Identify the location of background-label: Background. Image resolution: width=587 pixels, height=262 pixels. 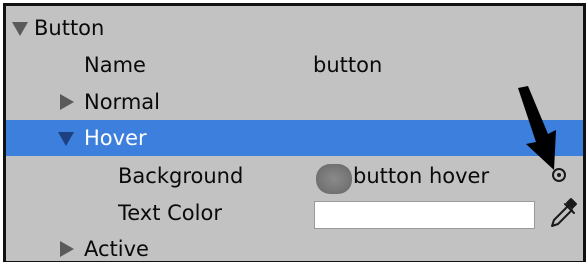
(181, 176).